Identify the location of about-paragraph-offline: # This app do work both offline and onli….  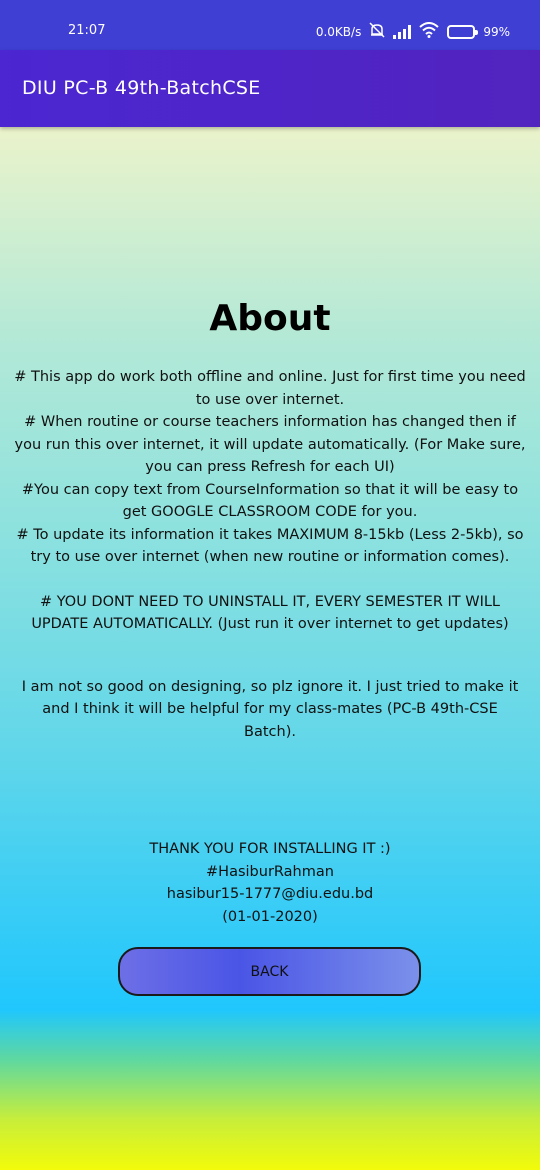
(270, 388).